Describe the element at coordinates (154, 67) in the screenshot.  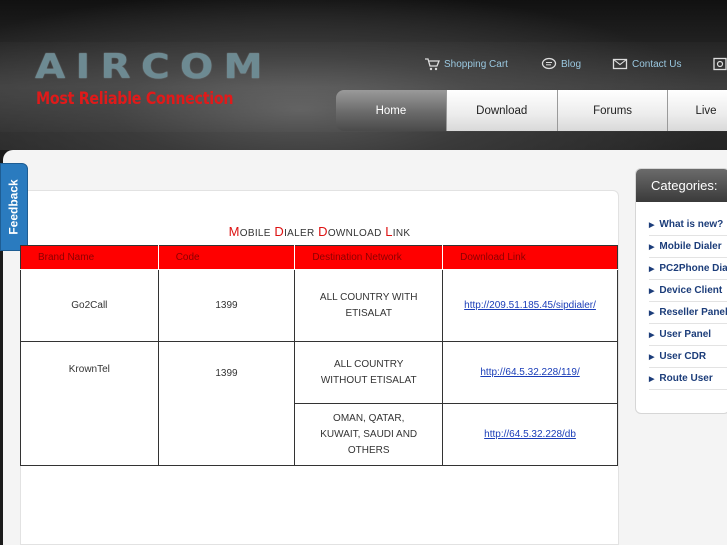
I see `logo: AIRCOM` at that location.